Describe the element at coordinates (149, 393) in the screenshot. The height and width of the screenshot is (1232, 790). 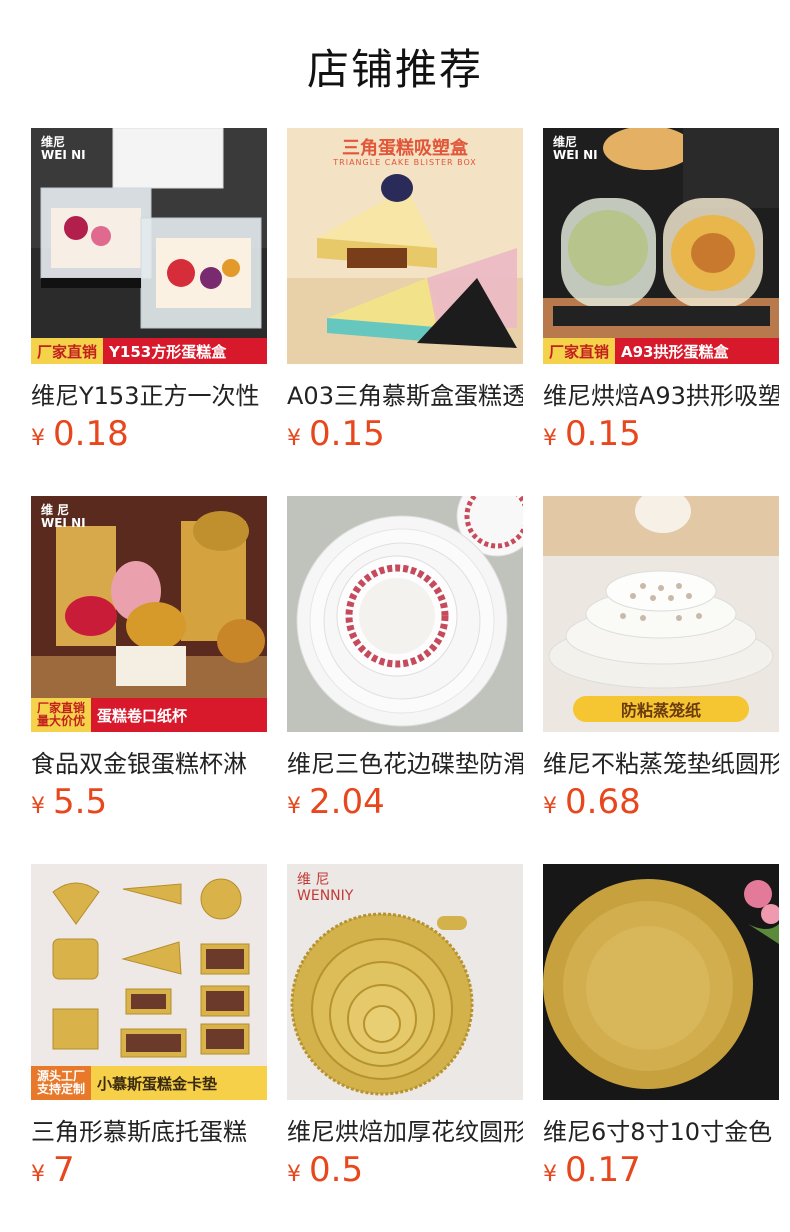
I see `product-name: 维尼Y153正方一次性` at that location.